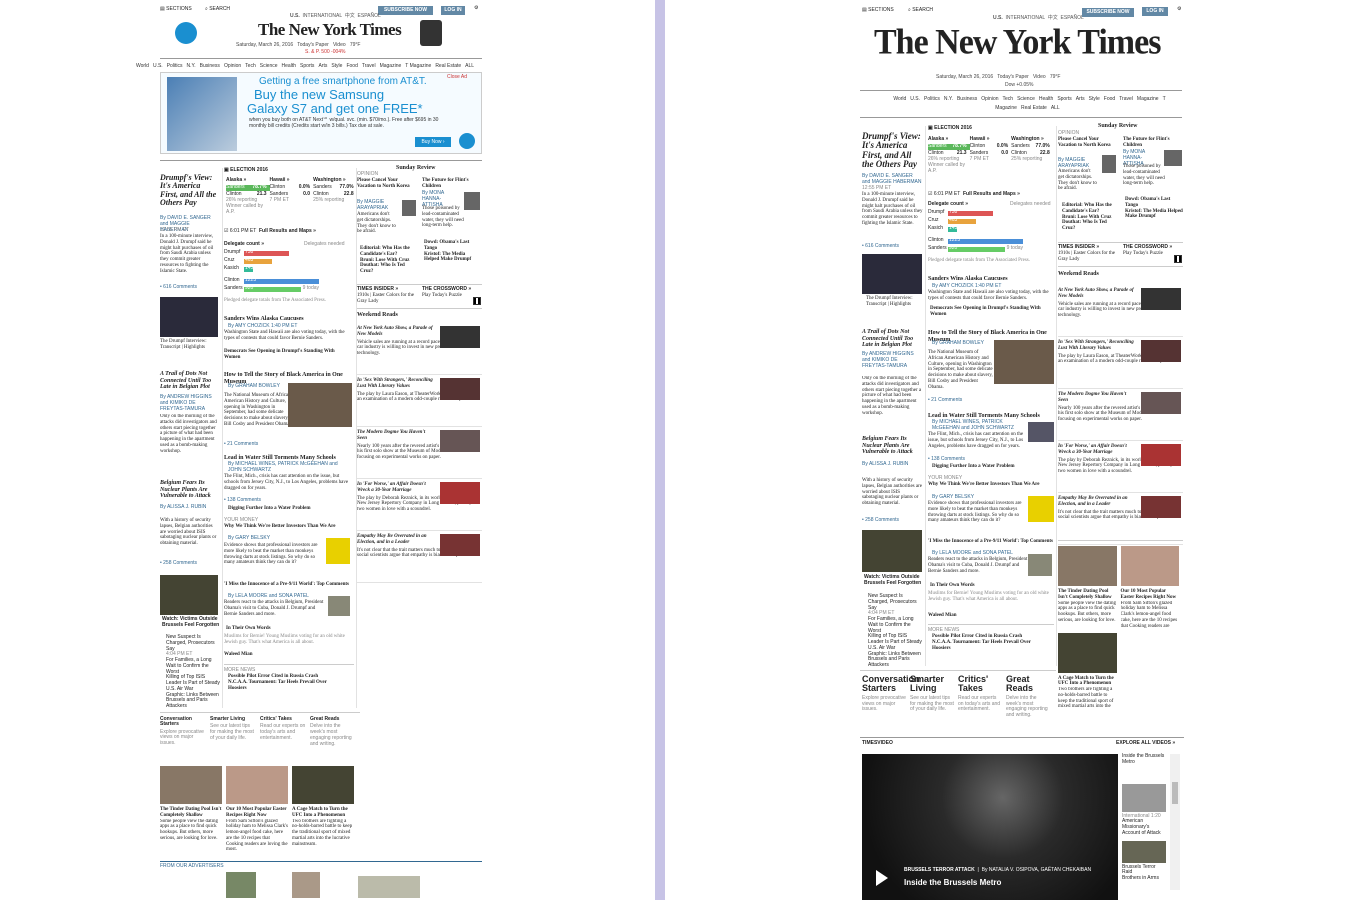 The image size is (1350, 900). Describe the element at coordinates (249, 538) in the screenshot. I see `money-byline: By GARY BELSKY` at that location.